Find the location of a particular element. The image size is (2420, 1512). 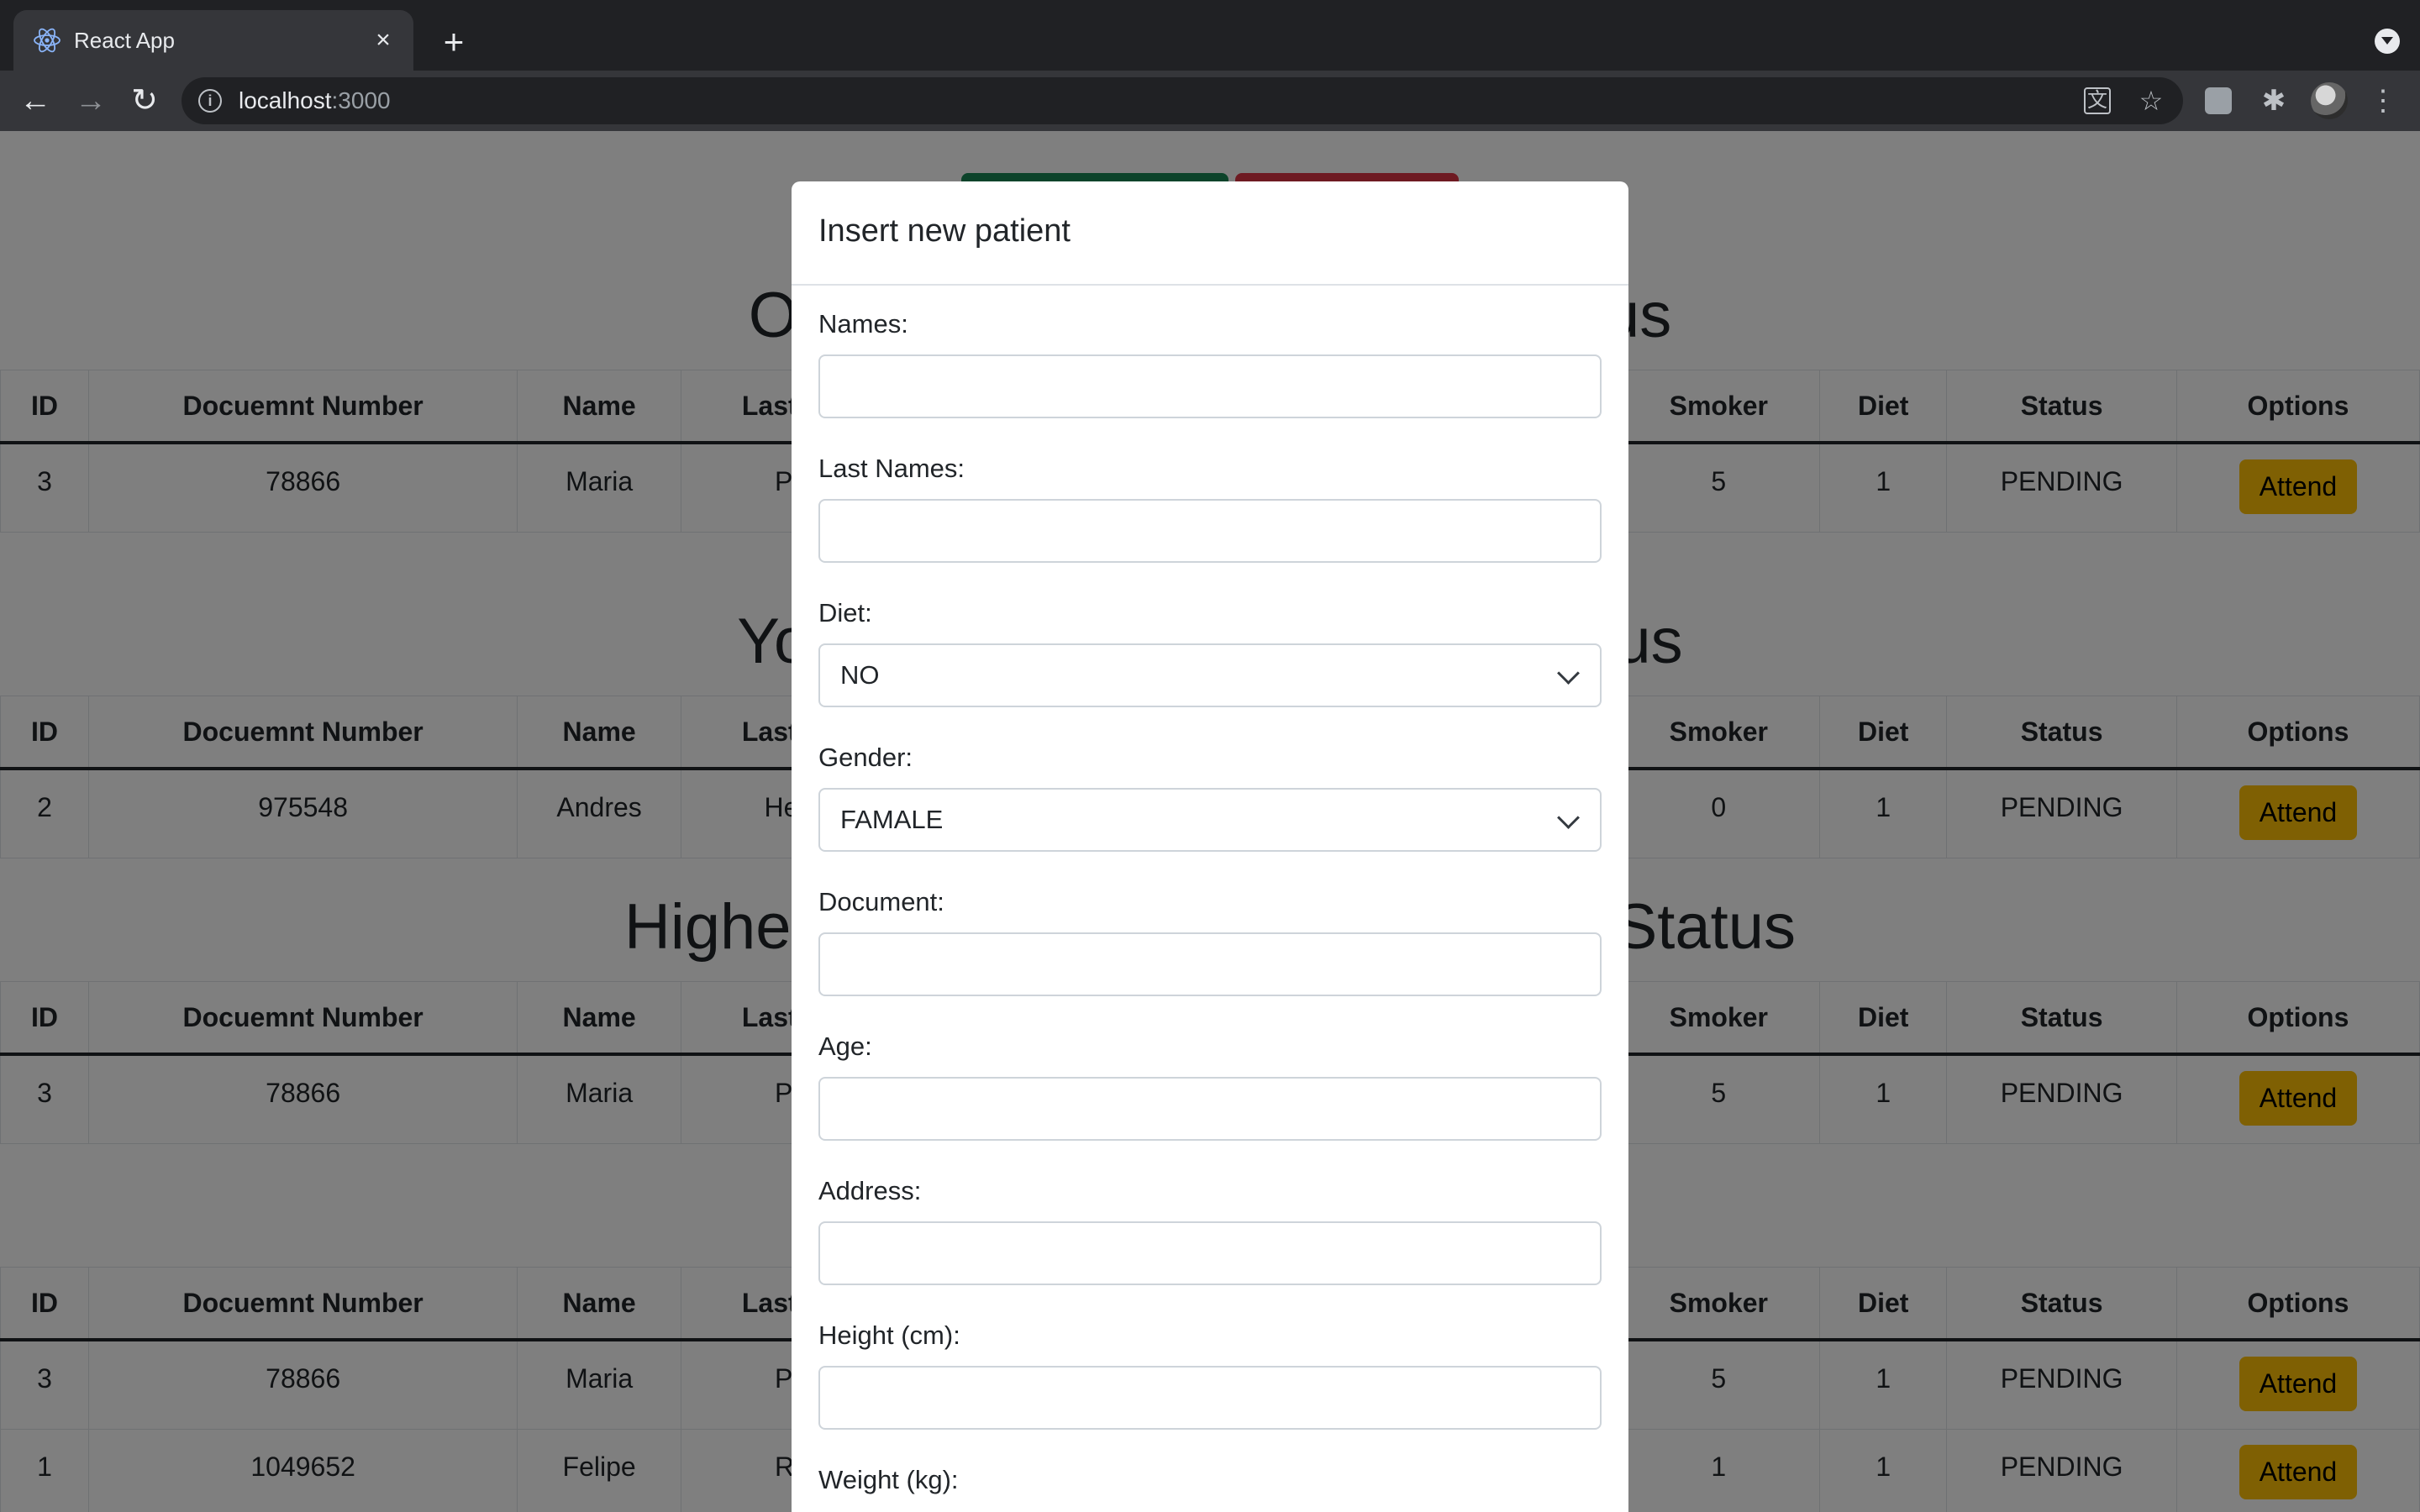

address-input is located at coordinates (1210, 1253).